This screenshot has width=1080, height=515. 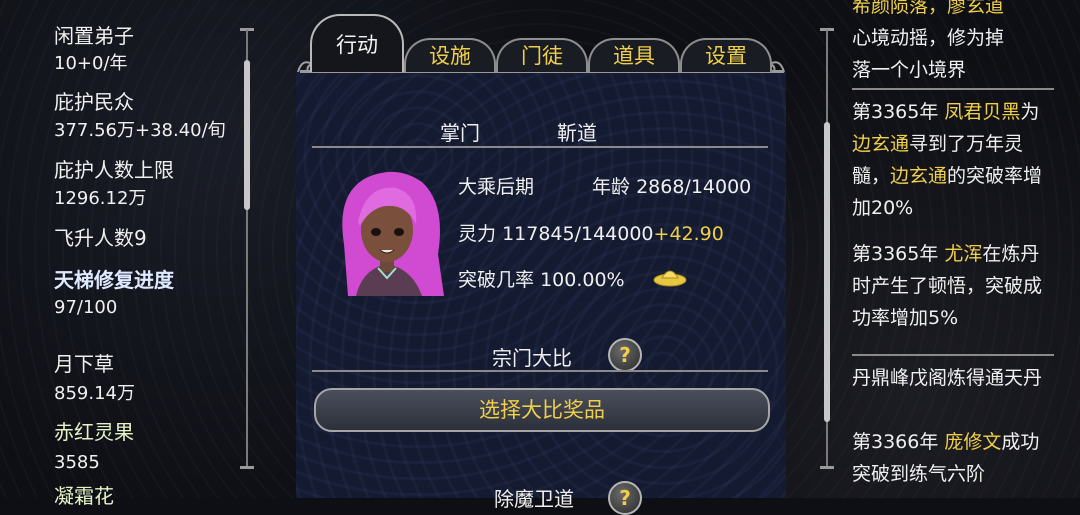 I want to click on log-entry: 丹鼎峰戊阁炼得通天丹, so click(x=947, y=378).